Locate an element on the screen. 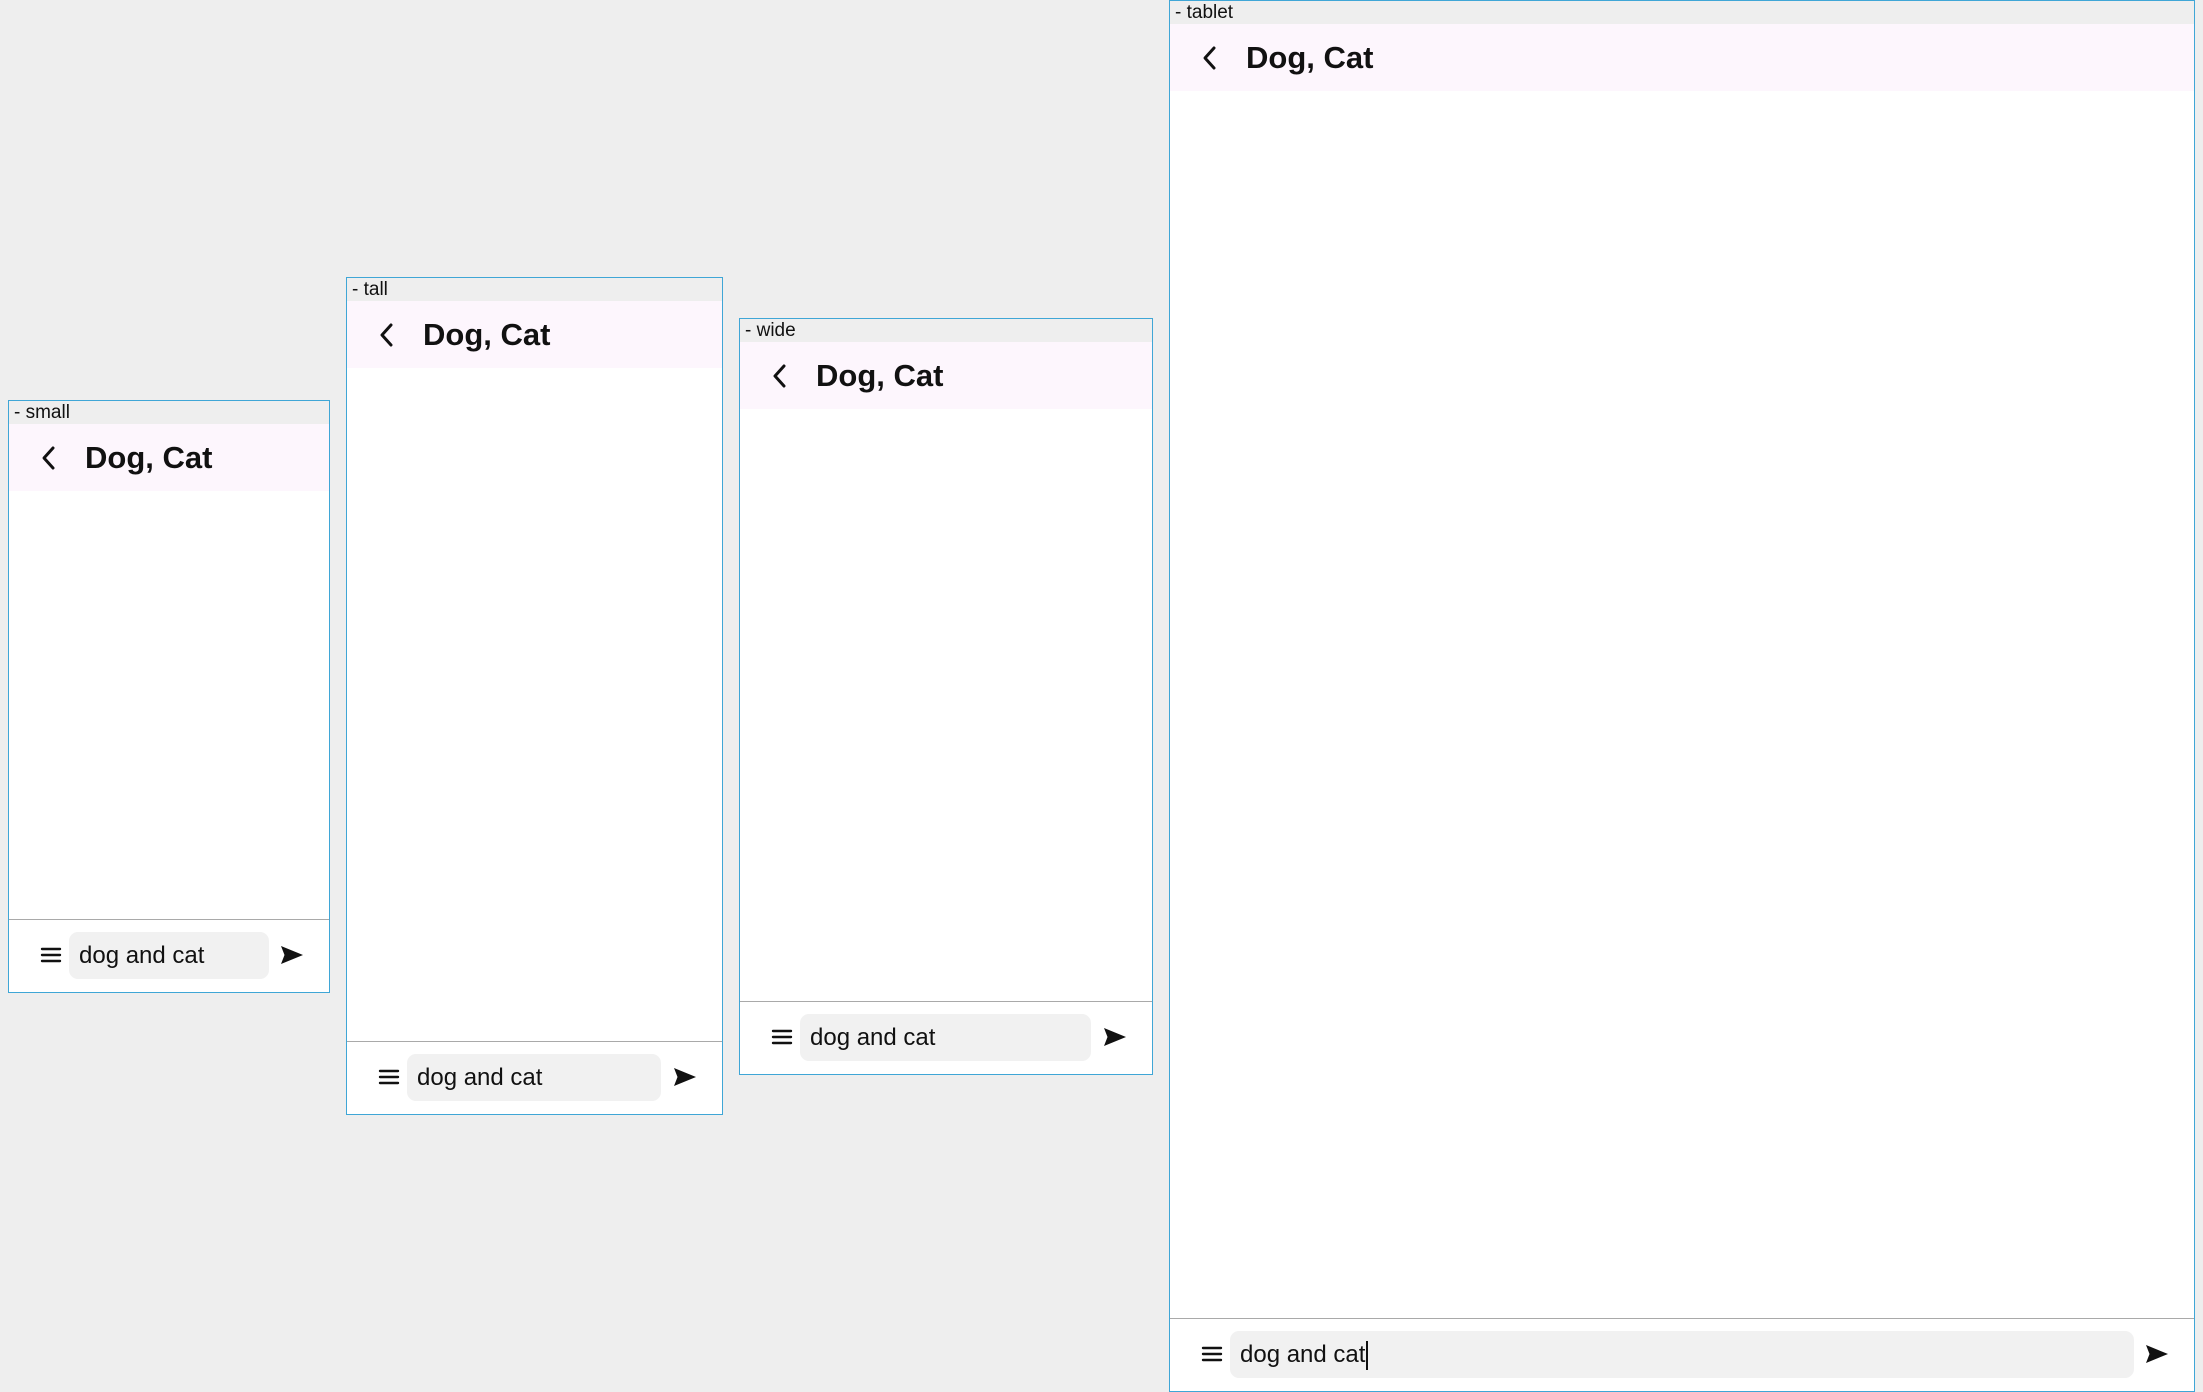 The image size is (2203, 1392). device-frame-small: - small Dog, Cat dog and cat is located at coordinates (169, 696).